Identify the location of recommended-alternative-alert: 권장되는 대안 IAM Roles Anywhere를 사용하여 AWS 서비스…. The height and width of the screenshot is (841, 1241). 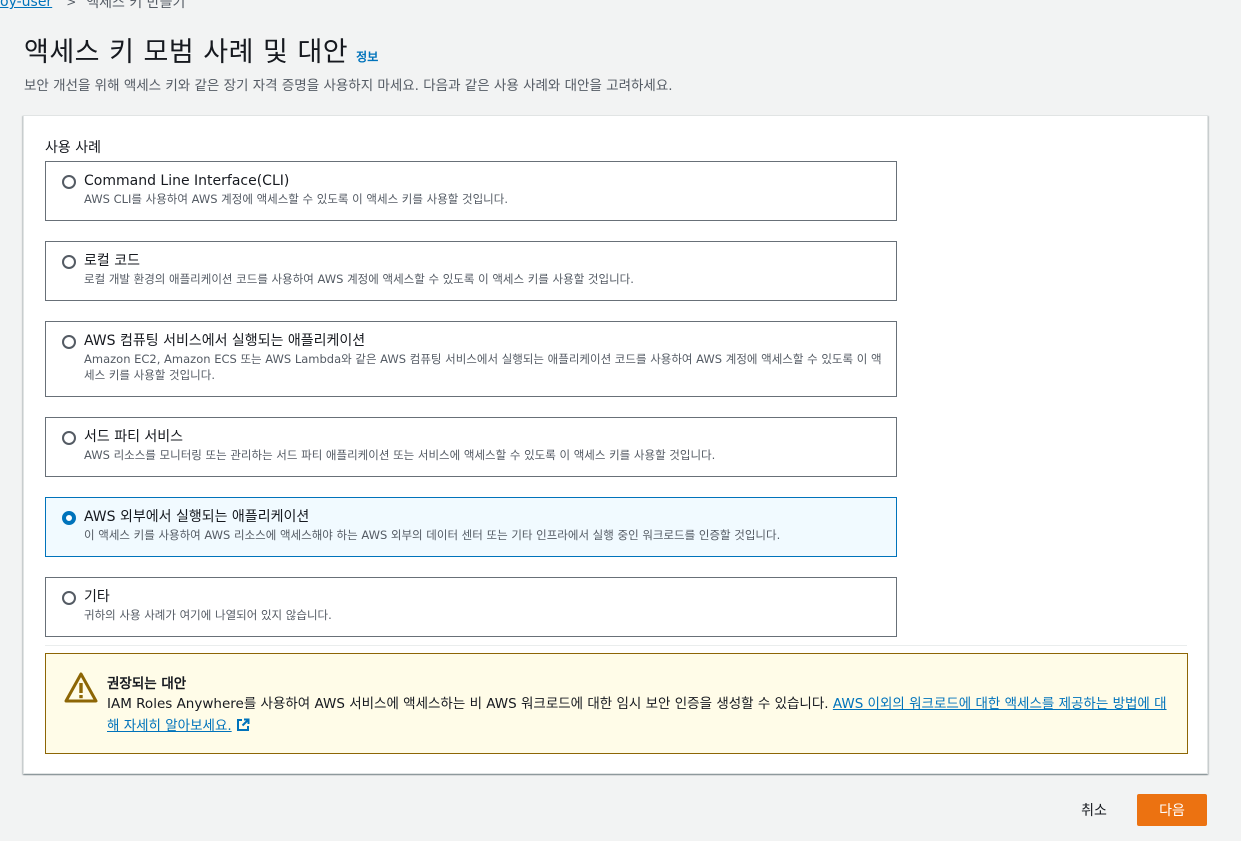
(616, 703).